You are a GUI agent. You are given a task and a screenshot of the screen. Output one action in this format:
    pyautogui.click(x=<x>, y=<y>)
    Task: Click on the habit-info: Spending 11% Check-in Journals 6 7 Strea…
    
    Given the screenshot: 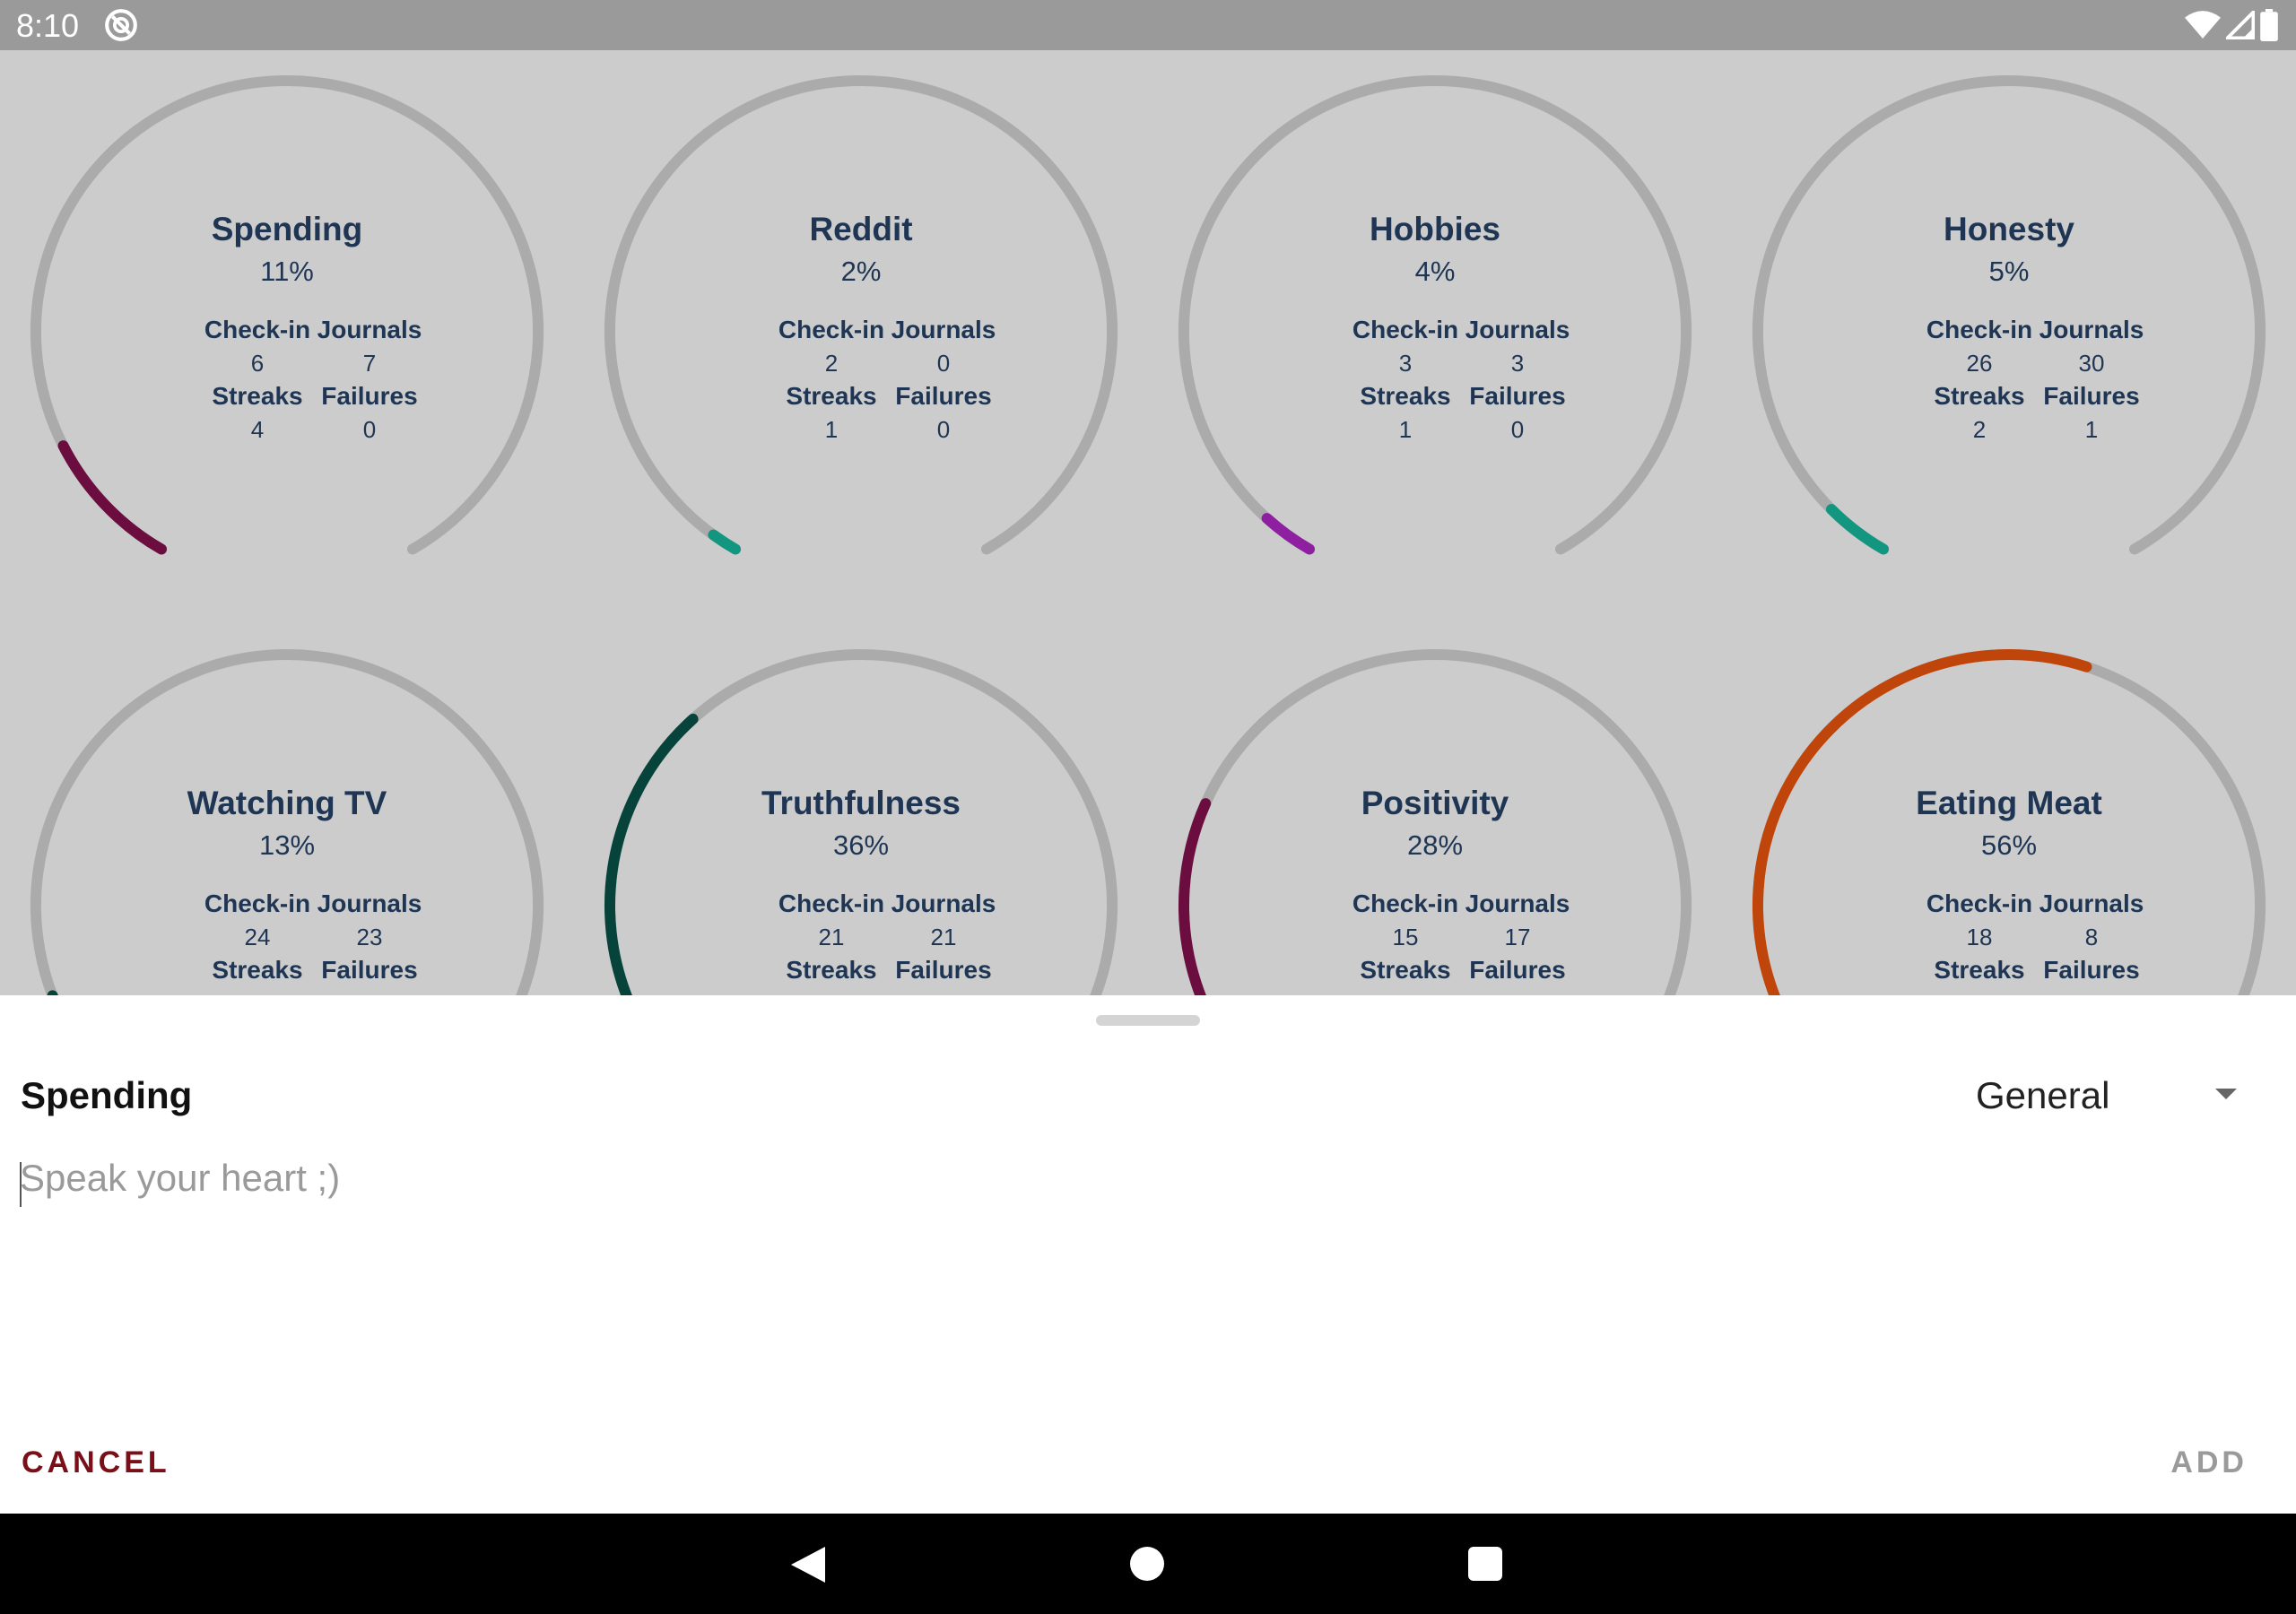 What is the action you would take?
    pyautogui.click(x=287, y=332)
    